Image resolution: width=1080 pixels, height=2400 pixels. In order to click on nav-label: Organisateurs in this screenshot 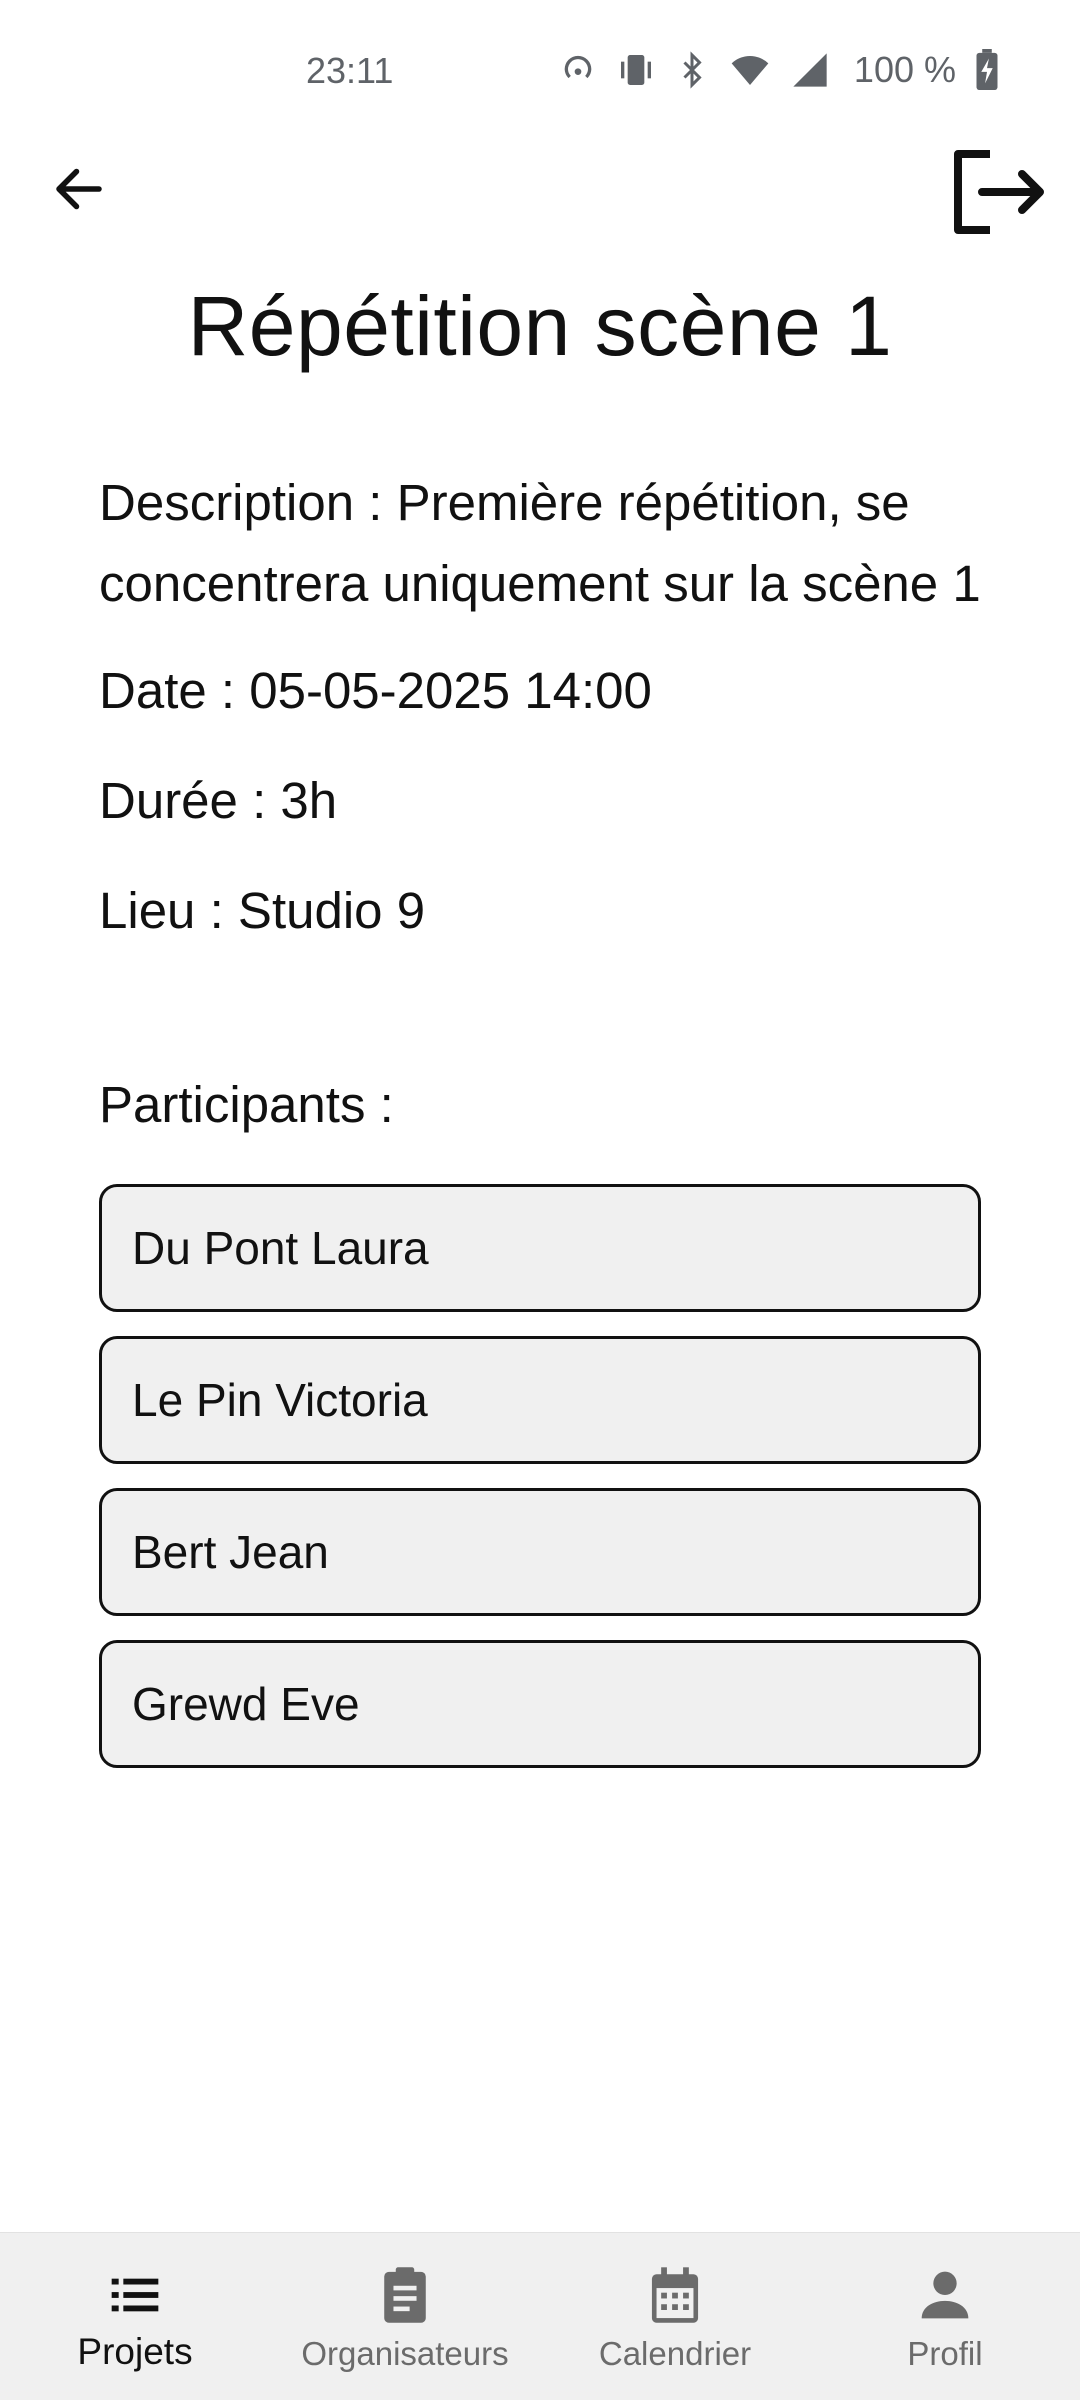, I will do `click(405, 2353)`.